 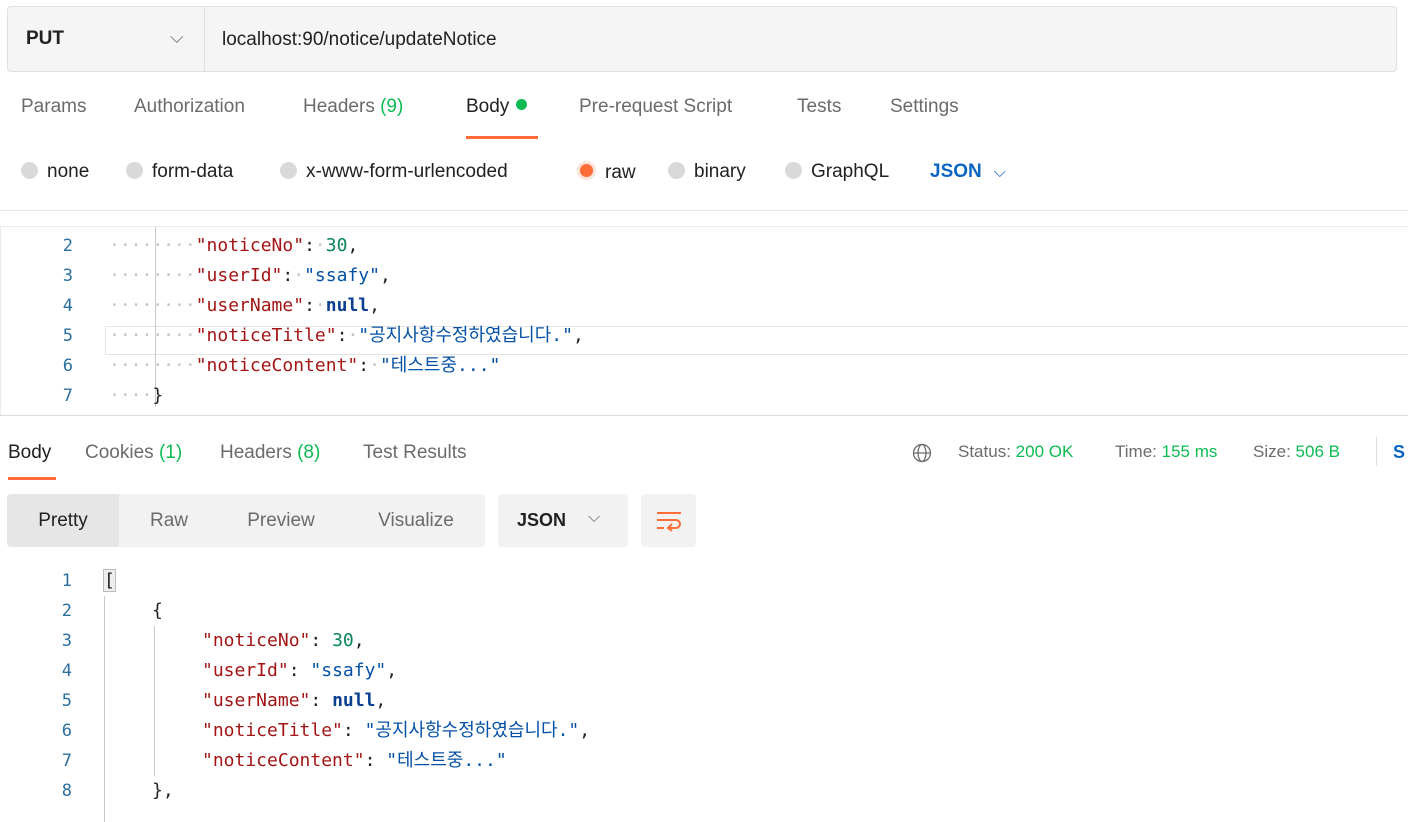 What do you see at coordinates (700, 641) in the screenshot?
I see `code-line: 3 "noticeNo": 30,` at bounding box center [700, 641].